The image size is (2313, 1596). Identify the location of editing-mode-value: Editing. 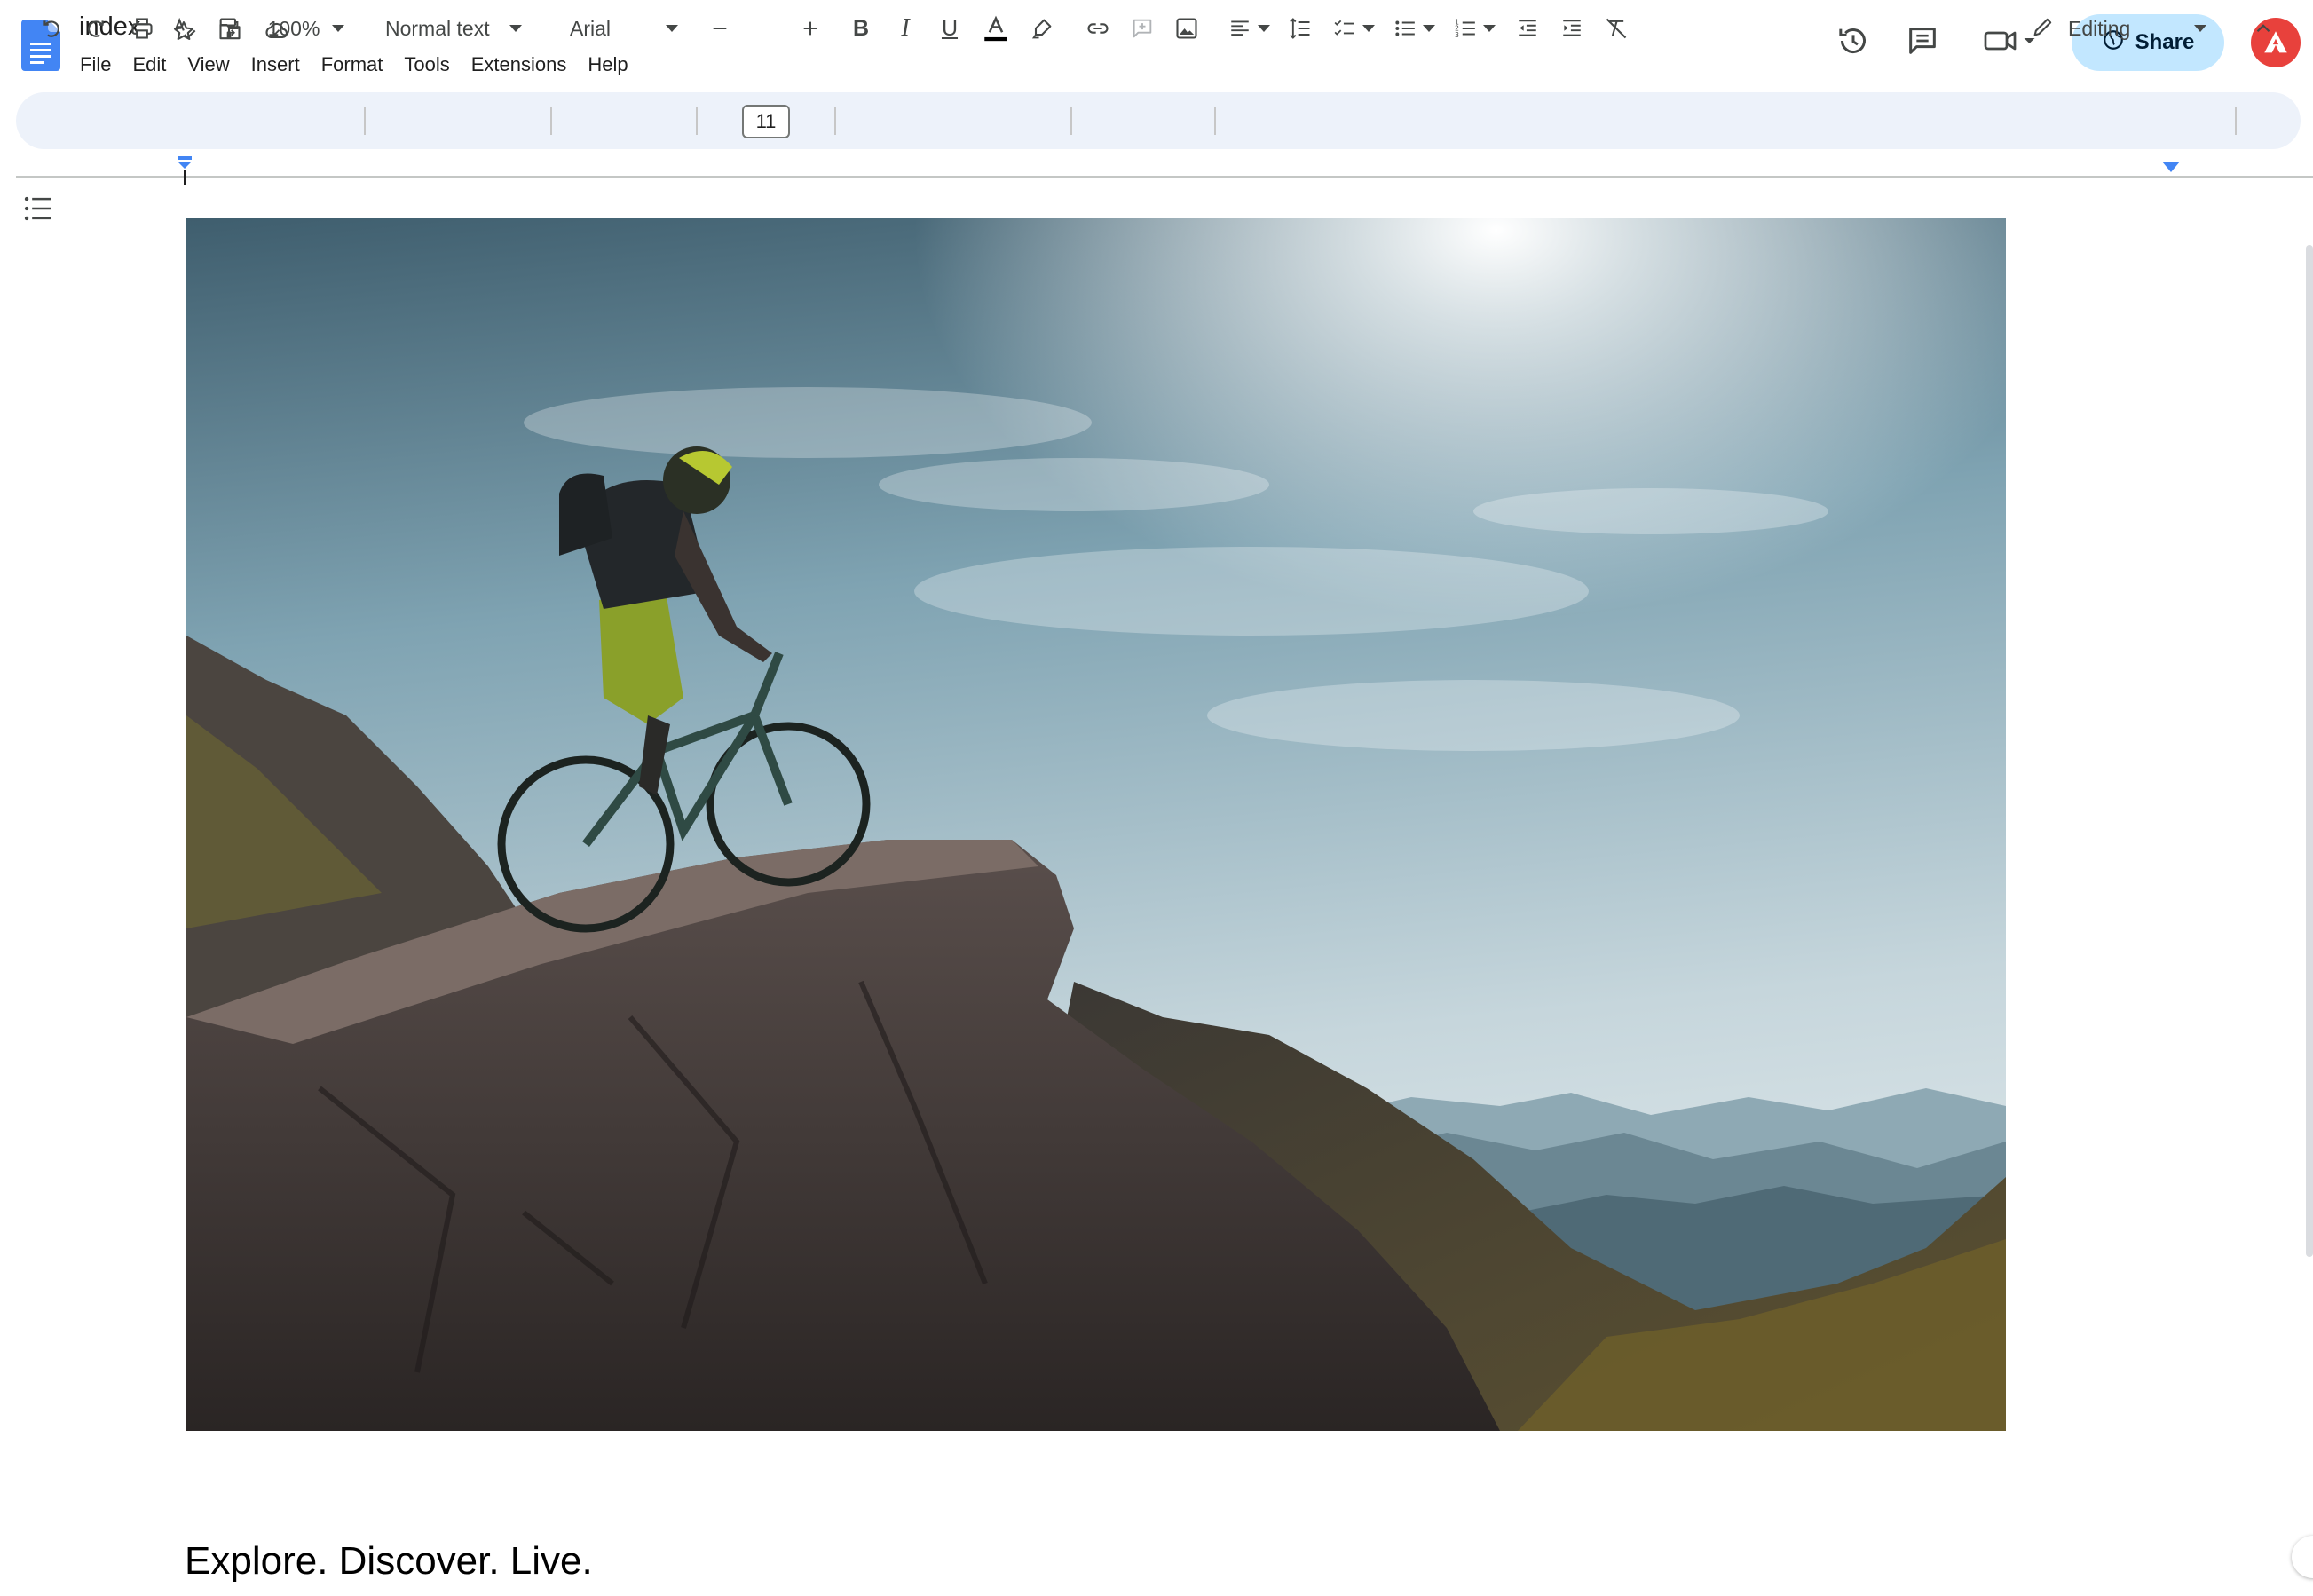
(2099, 28).